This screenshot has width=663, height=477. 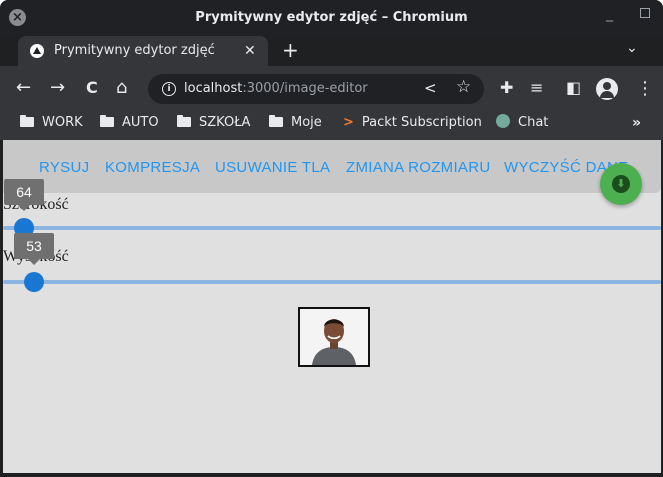 What do you see at coordinates (169, 89) in the screenshot?
I see `site-info-icon: i` at bounding box center [169, 89].